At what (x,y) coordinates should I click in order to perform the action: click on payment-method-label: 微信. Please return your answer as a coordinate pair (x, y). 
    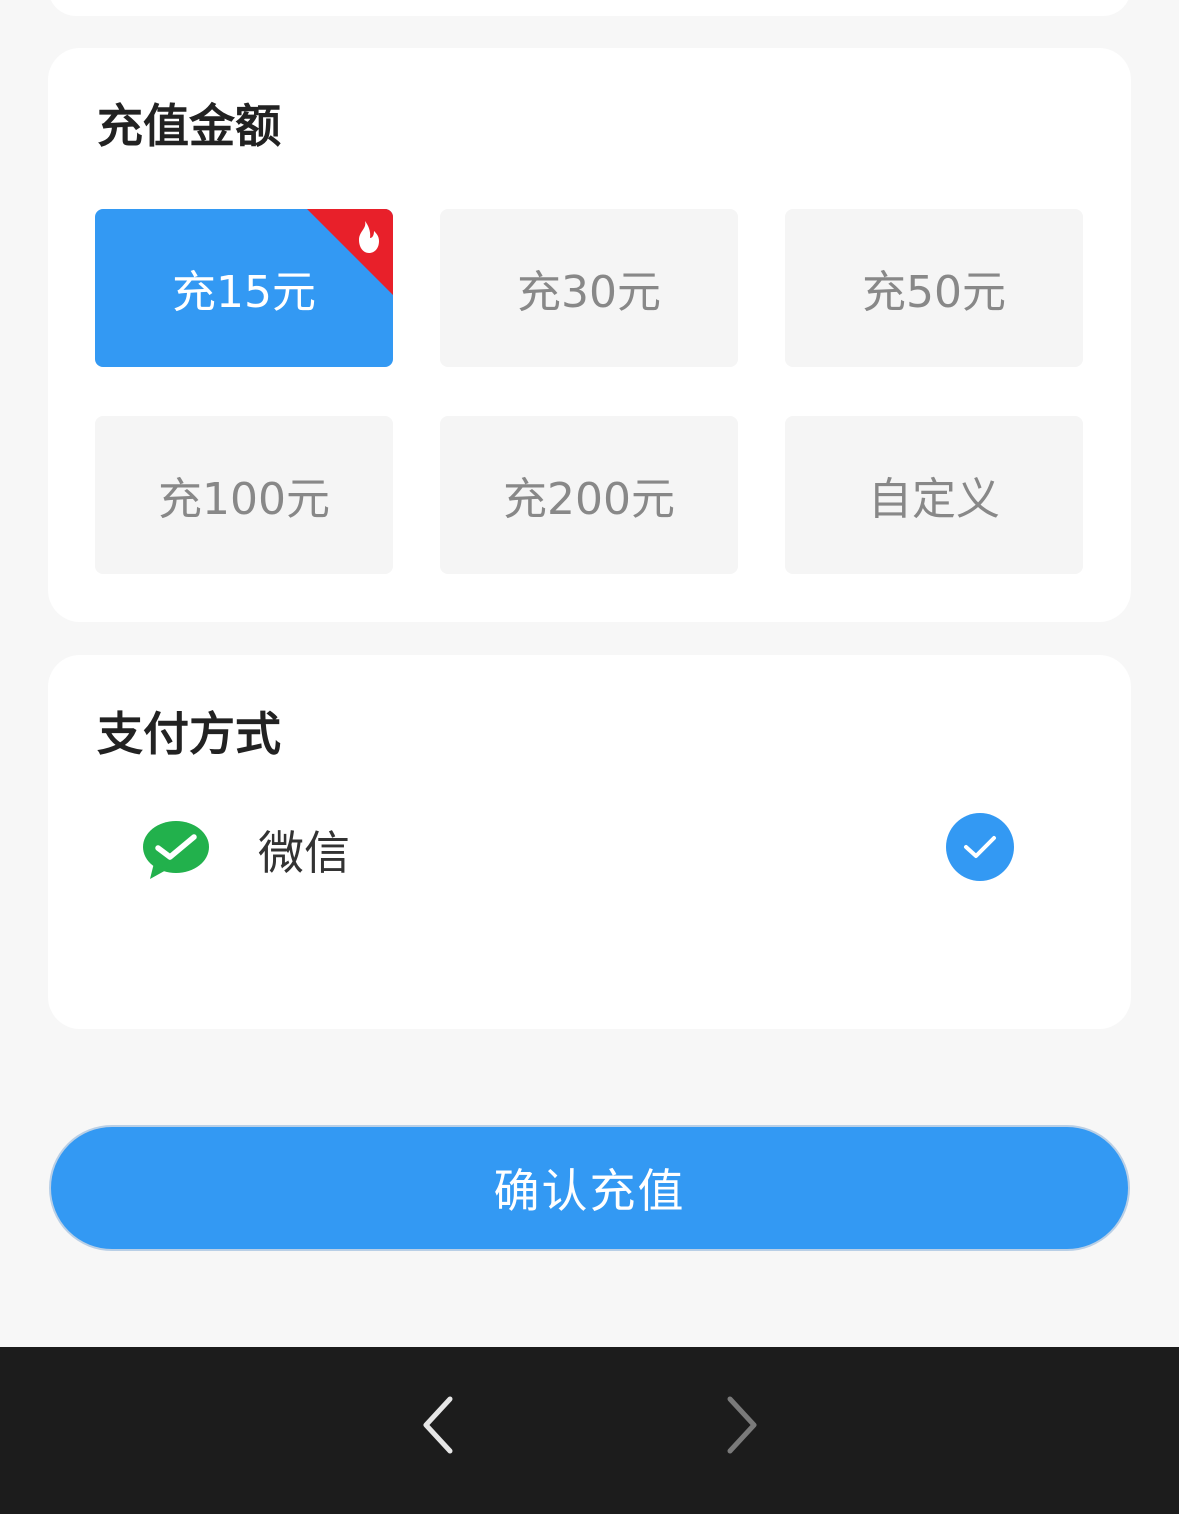
    Looking at the image, I should click on (304, 853).